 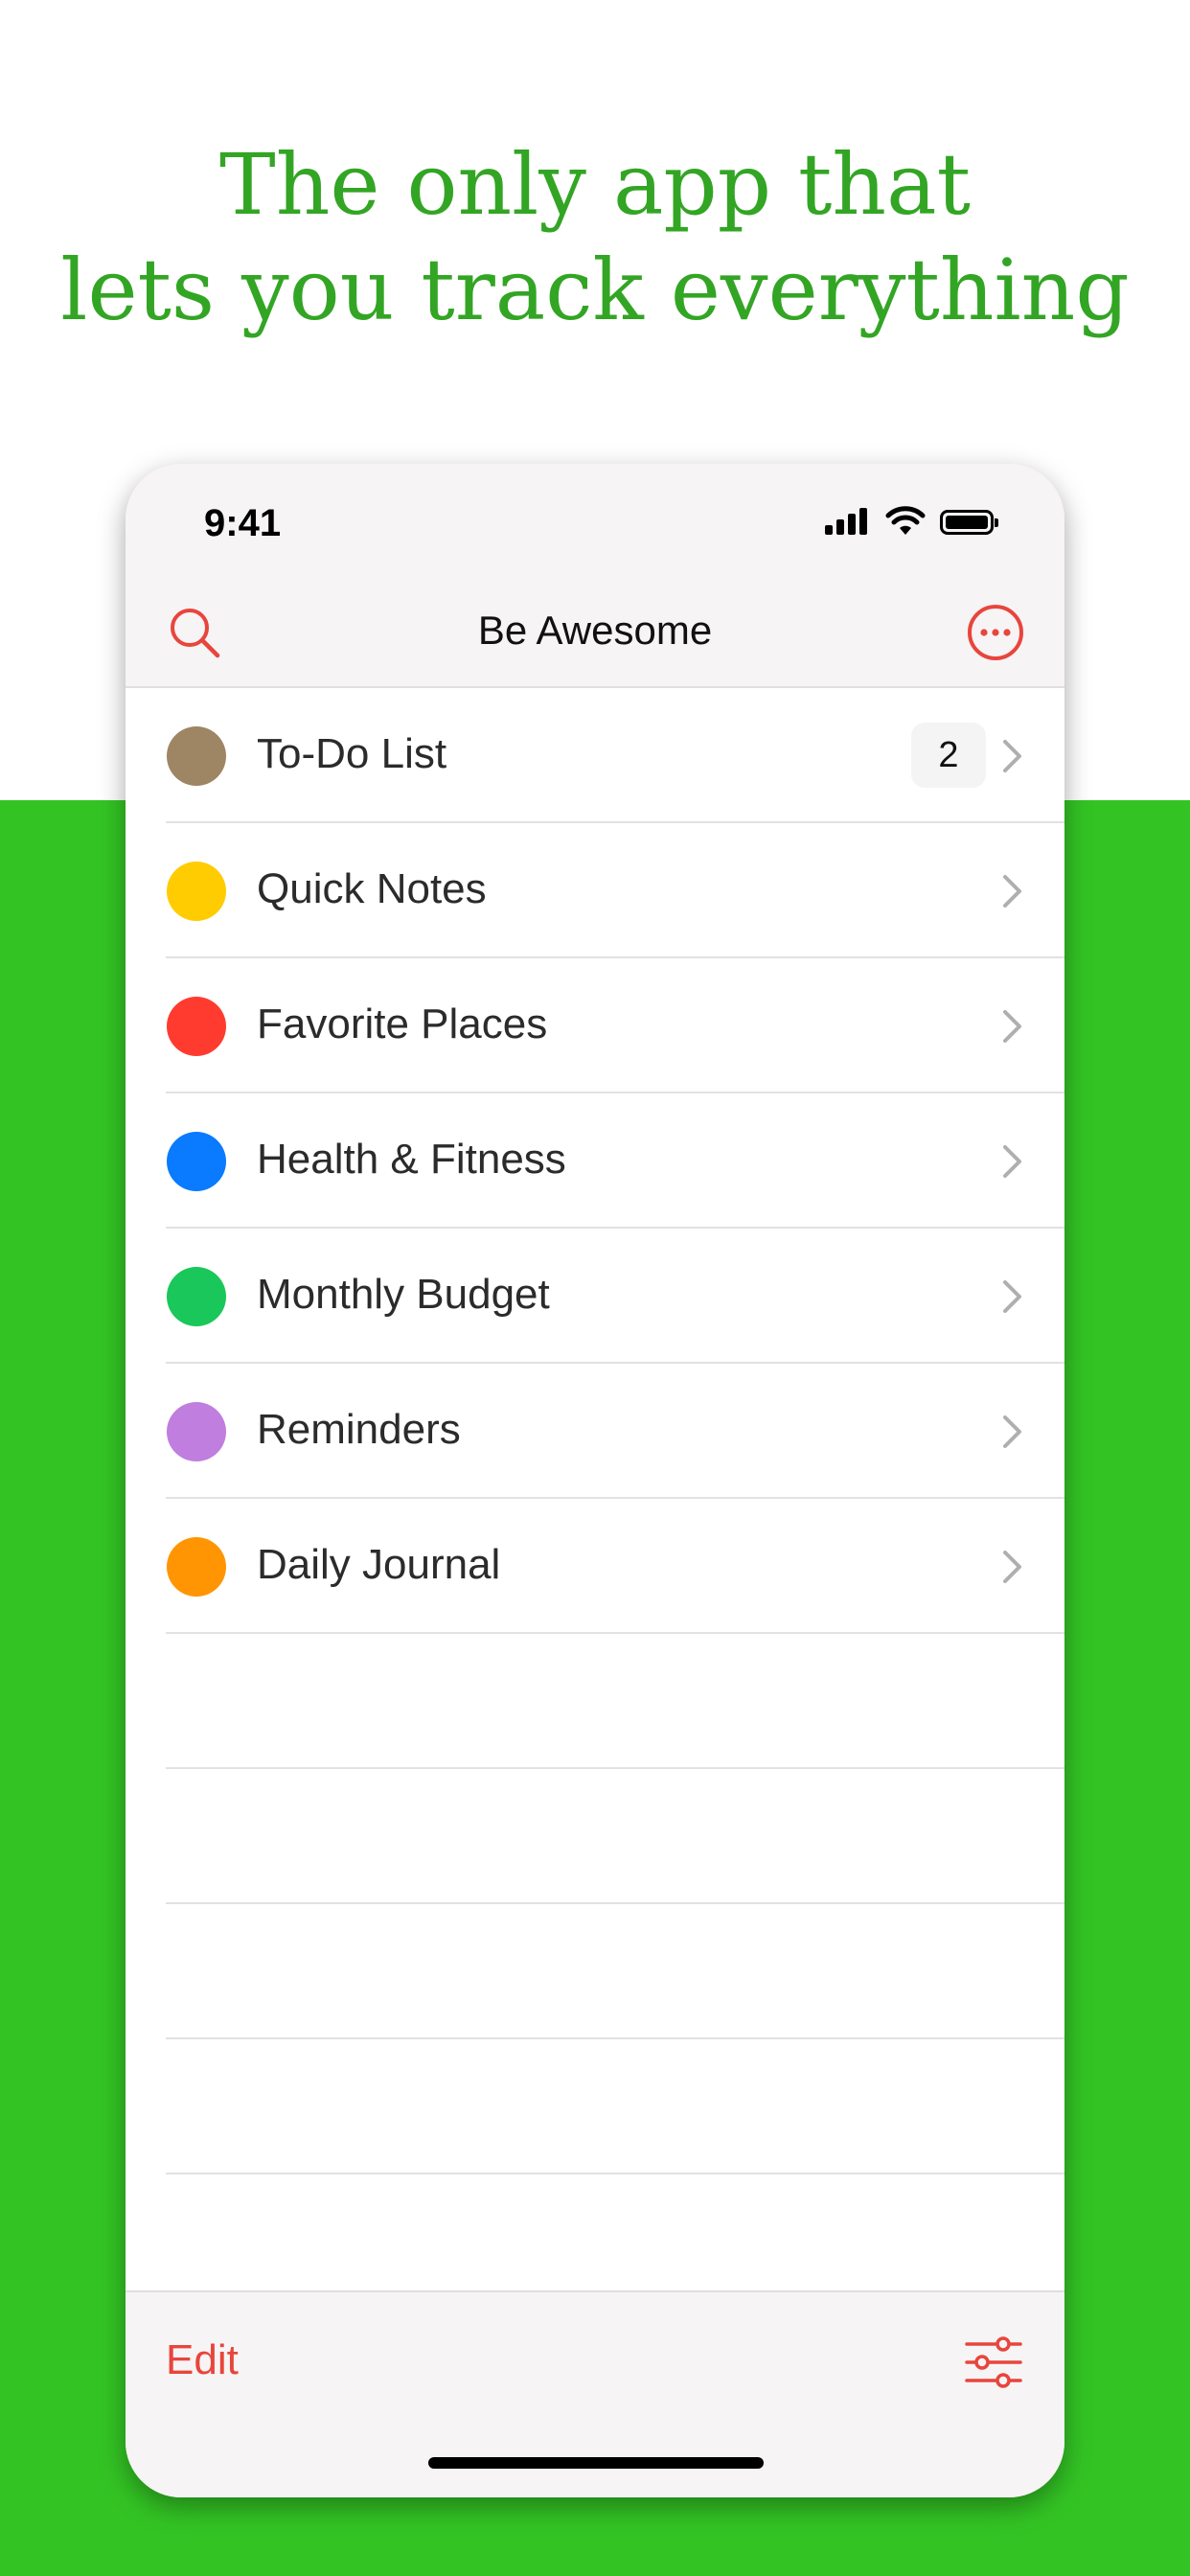 I want to click on status-icons, so click(x=926, y=522).